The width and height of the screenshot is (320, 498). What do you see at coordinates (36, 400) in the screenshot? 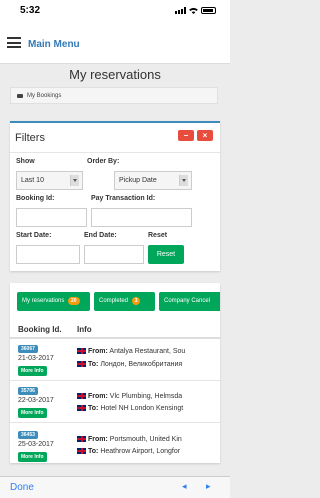
I see `booking-date: 22-03-2017` at bounding box center [36, 400].